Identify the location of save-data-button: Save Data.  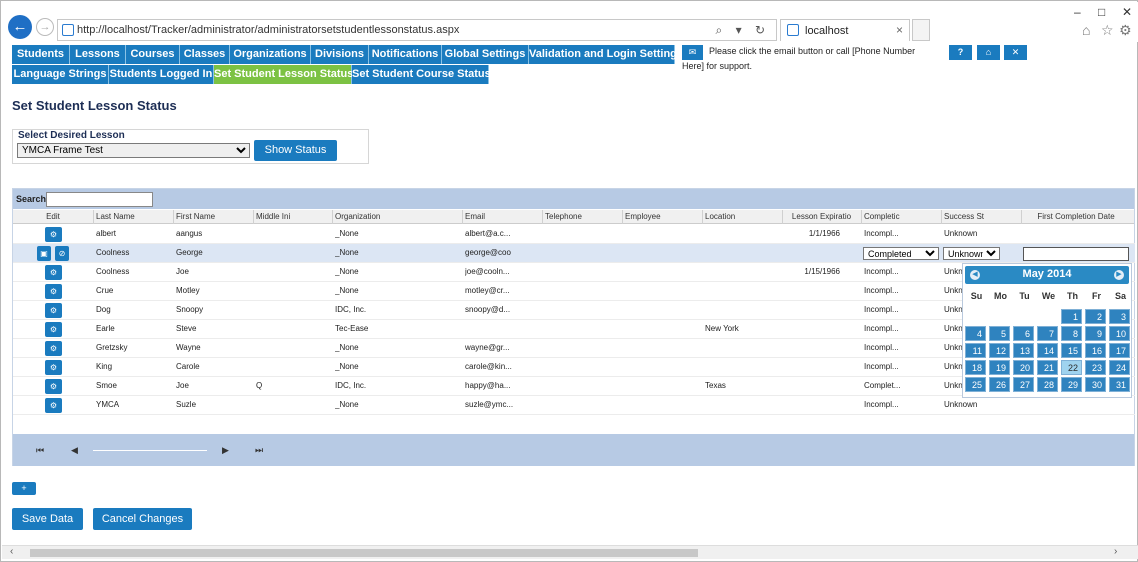
(47, 519).